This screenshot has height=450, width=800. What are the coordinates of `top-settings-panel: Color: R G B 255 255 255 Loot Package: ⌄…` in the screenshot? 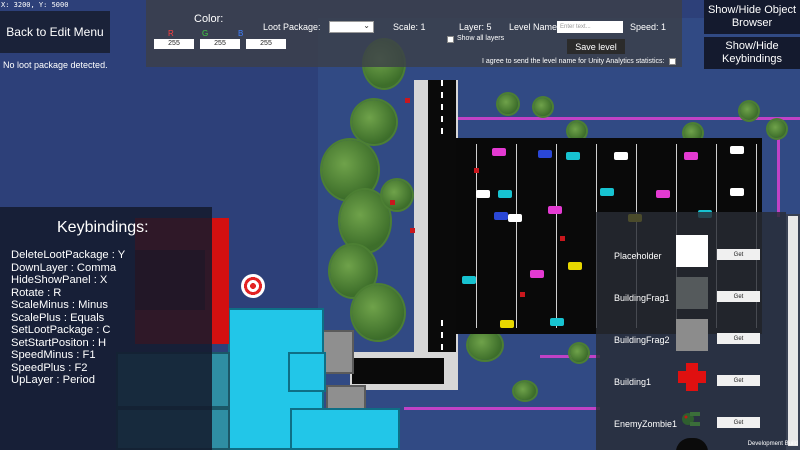 It's located at (414, 33).